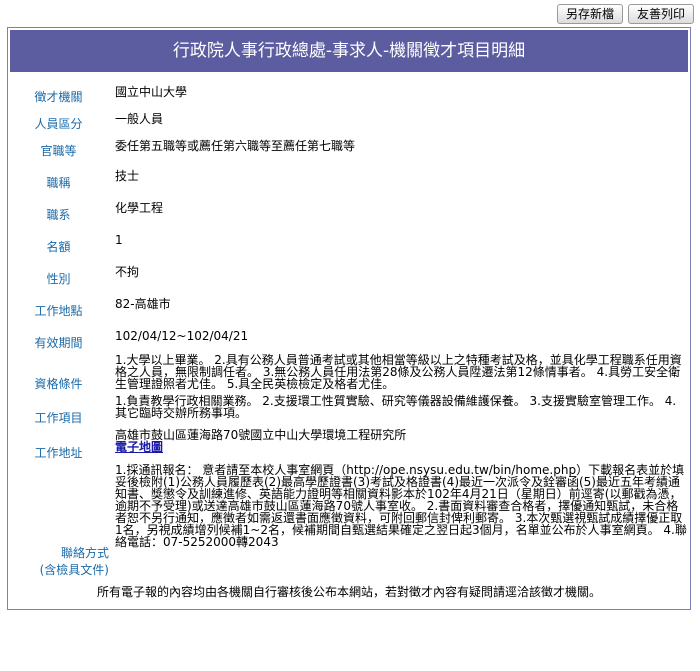 This screenshot has height=671, width=700. Describe the element at coordinates (660, 14) in the screenshot. I see `print-friendly-button: 友善列印` at that location.